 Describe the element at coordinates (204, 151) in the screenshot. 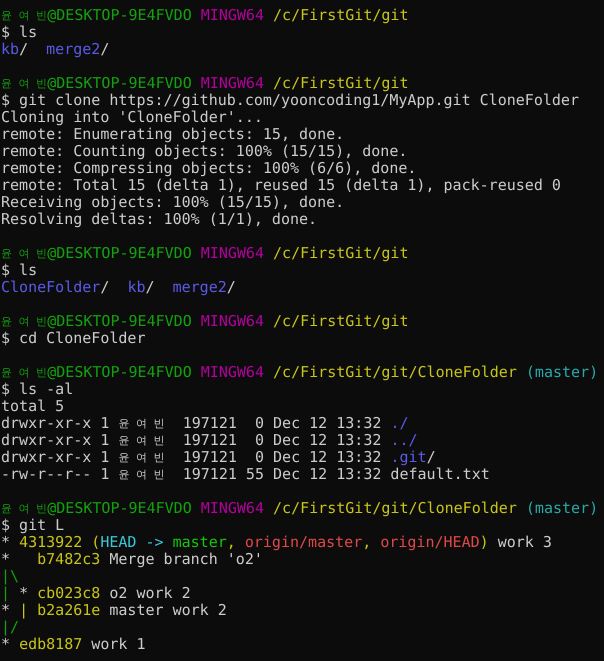

I see `output-text: remote: Counting objects: 100% (15/15), done.` at that location.